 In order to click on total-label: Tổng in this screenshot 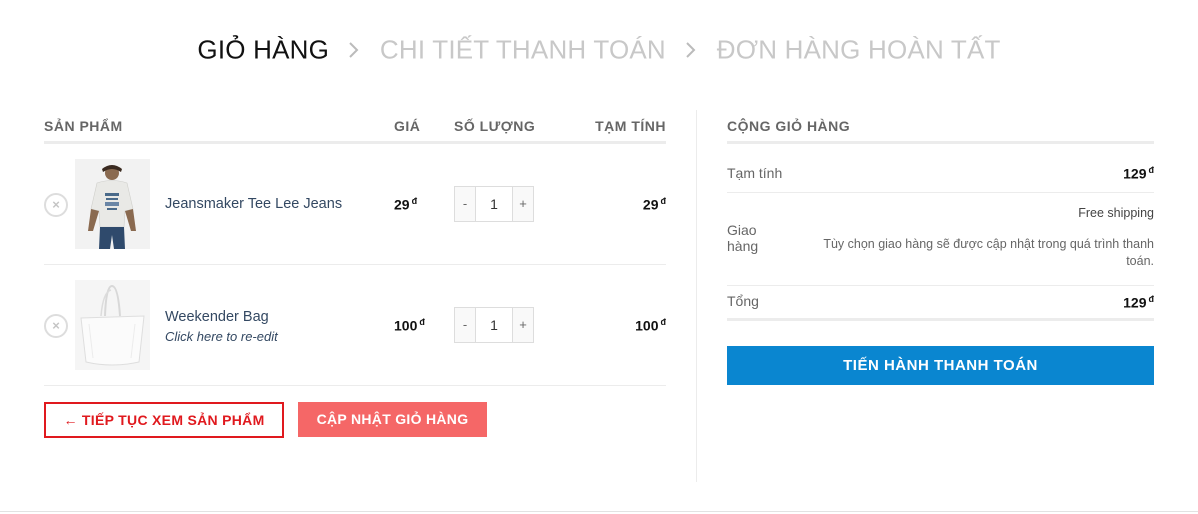, I will do `click(743, 301)`.